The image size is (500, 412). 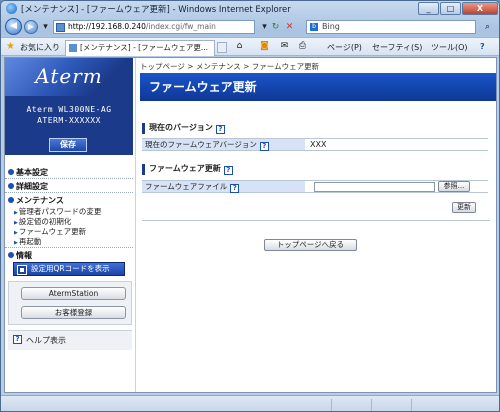 I want to click on bing-icon: b, so click(x=314, y=27).